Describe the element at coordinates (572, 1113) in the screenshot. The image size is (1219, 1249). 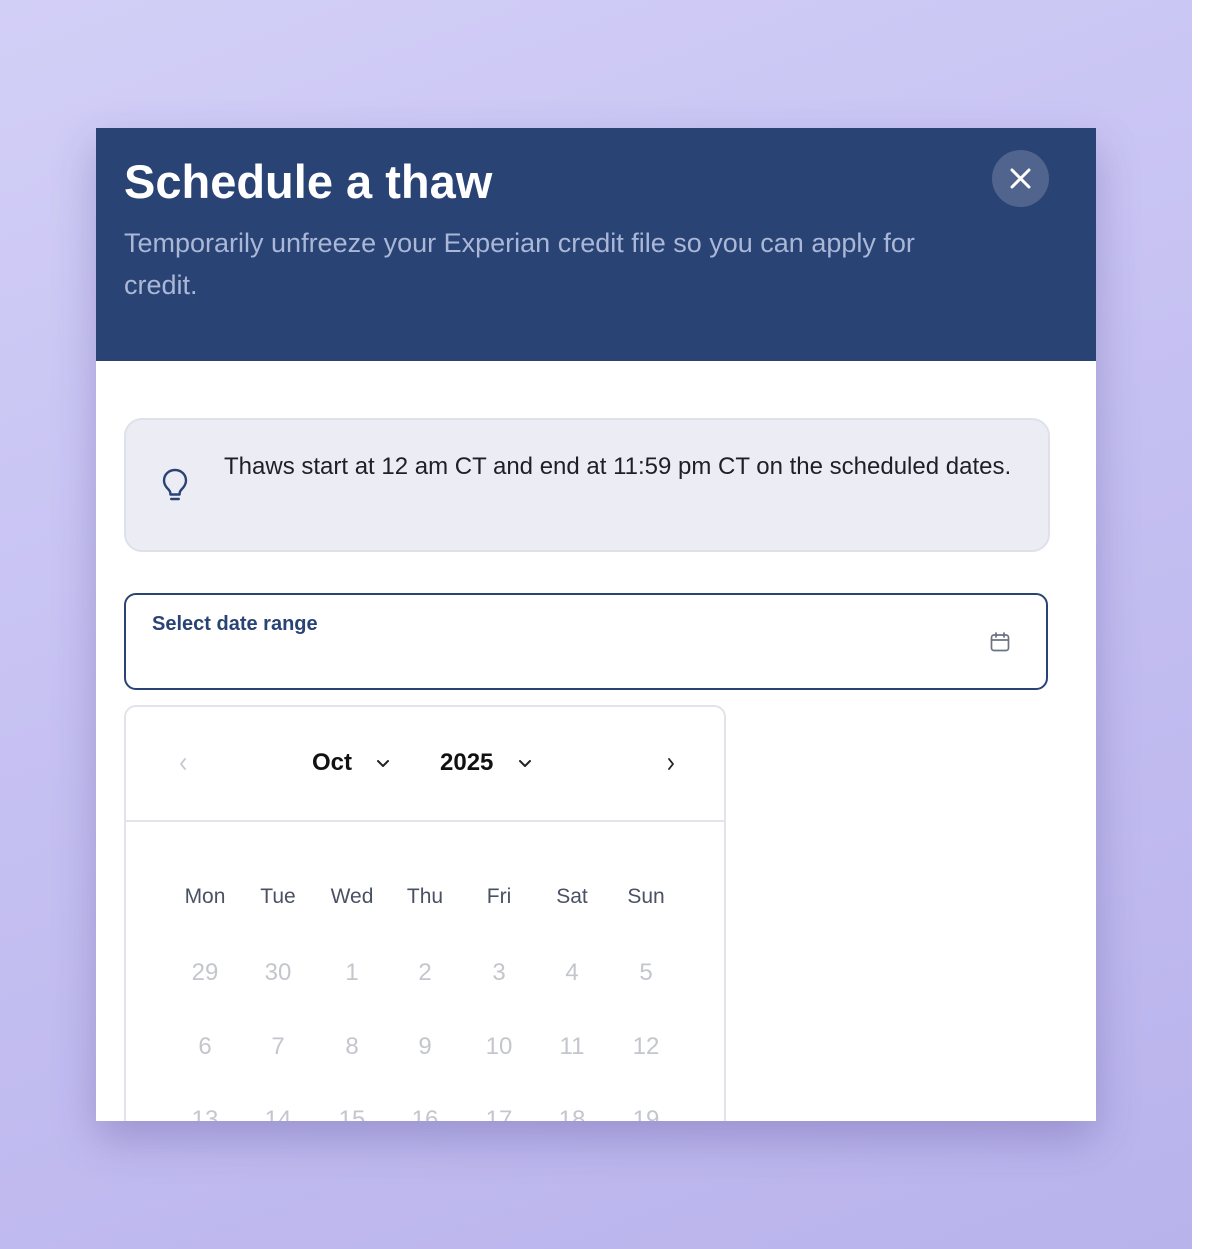
I see `calendar-day: 18` at that location.